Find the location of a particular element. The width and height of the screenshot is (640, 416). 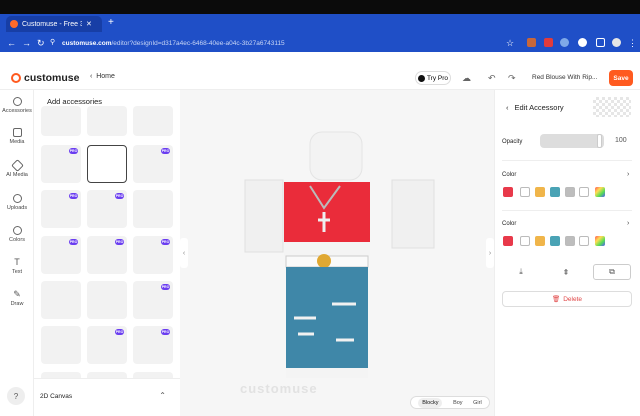

new-tab-button: + is located at coordinates (111, 23).